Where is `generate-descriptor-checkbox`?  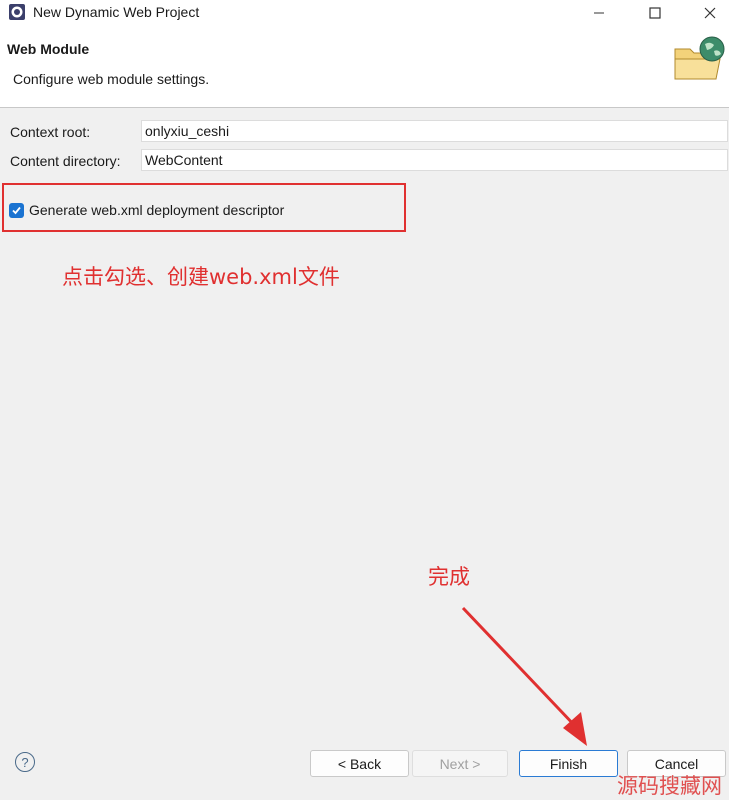
generate-descriptor-checkbox is located at coordinates (16, 210).